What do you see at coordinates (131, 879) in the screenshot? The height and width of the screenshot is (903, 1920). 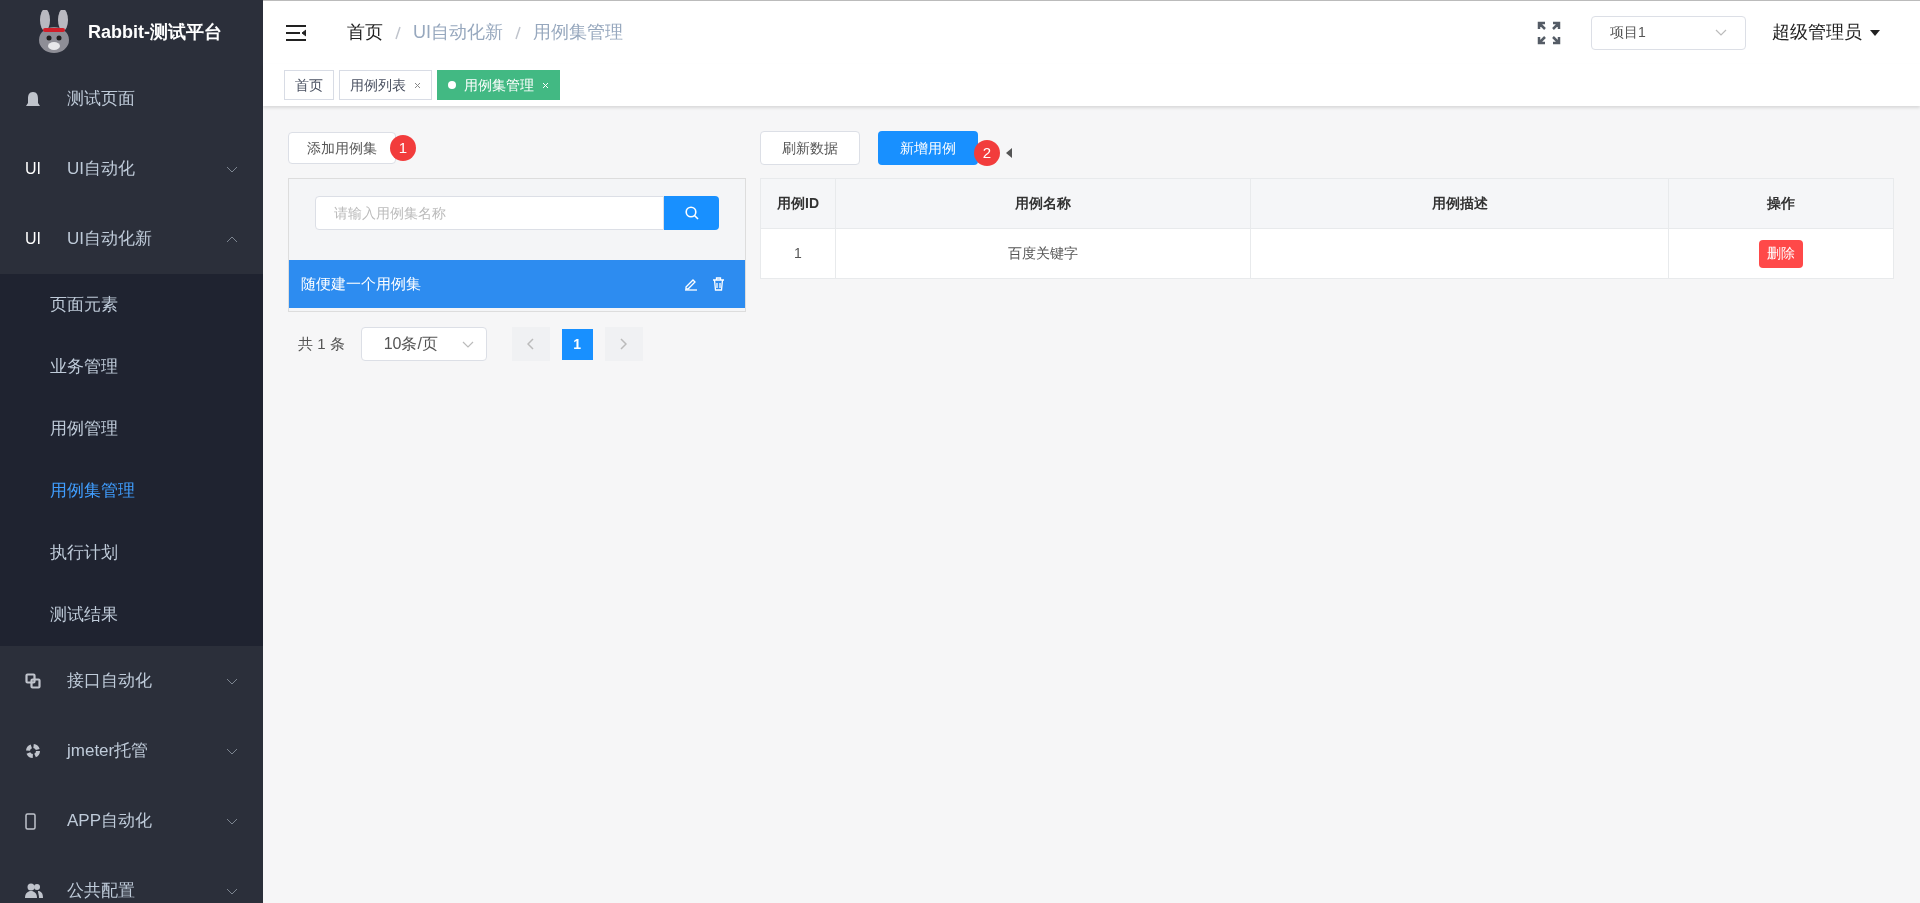 I see `sidebar-item: 公共配置` at bounding box center [131, 879].